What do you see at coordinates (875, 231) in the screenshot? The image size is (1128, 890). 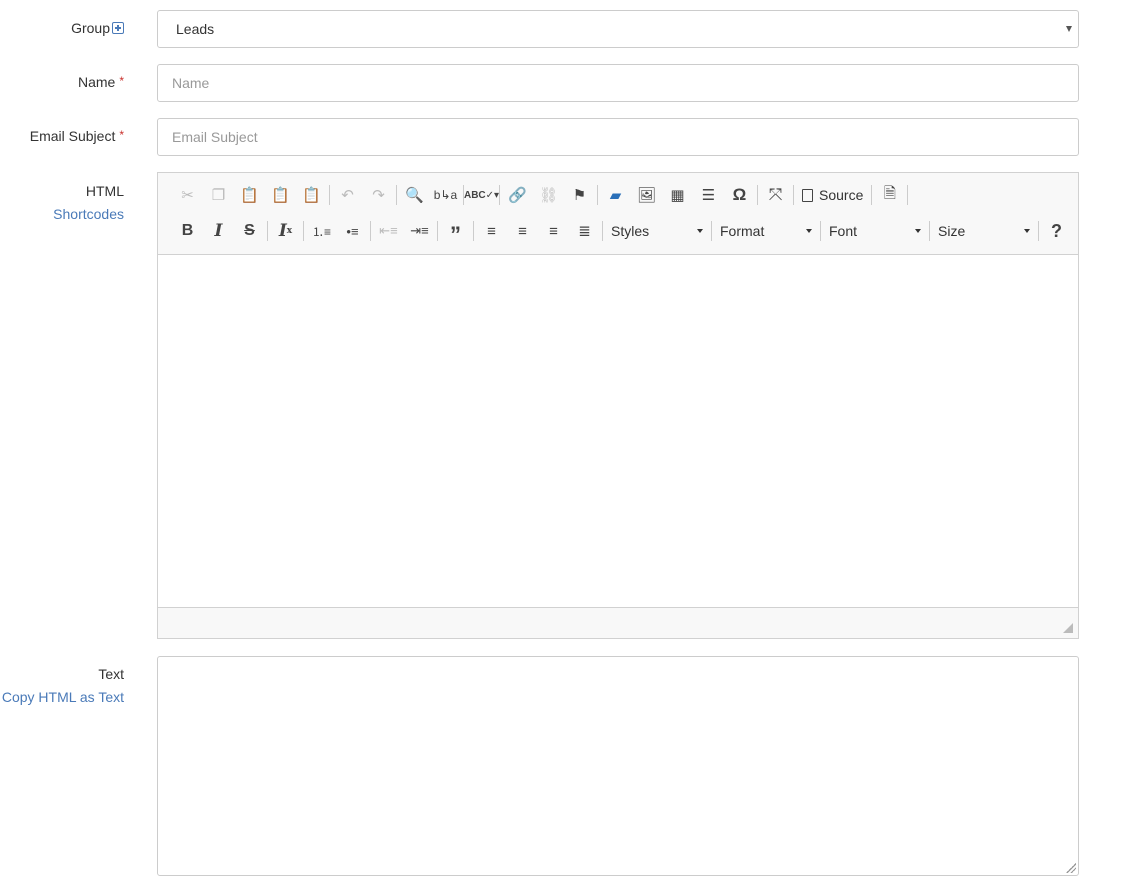 I see `font-dropdown: Font` at bounding box center [875, 231].